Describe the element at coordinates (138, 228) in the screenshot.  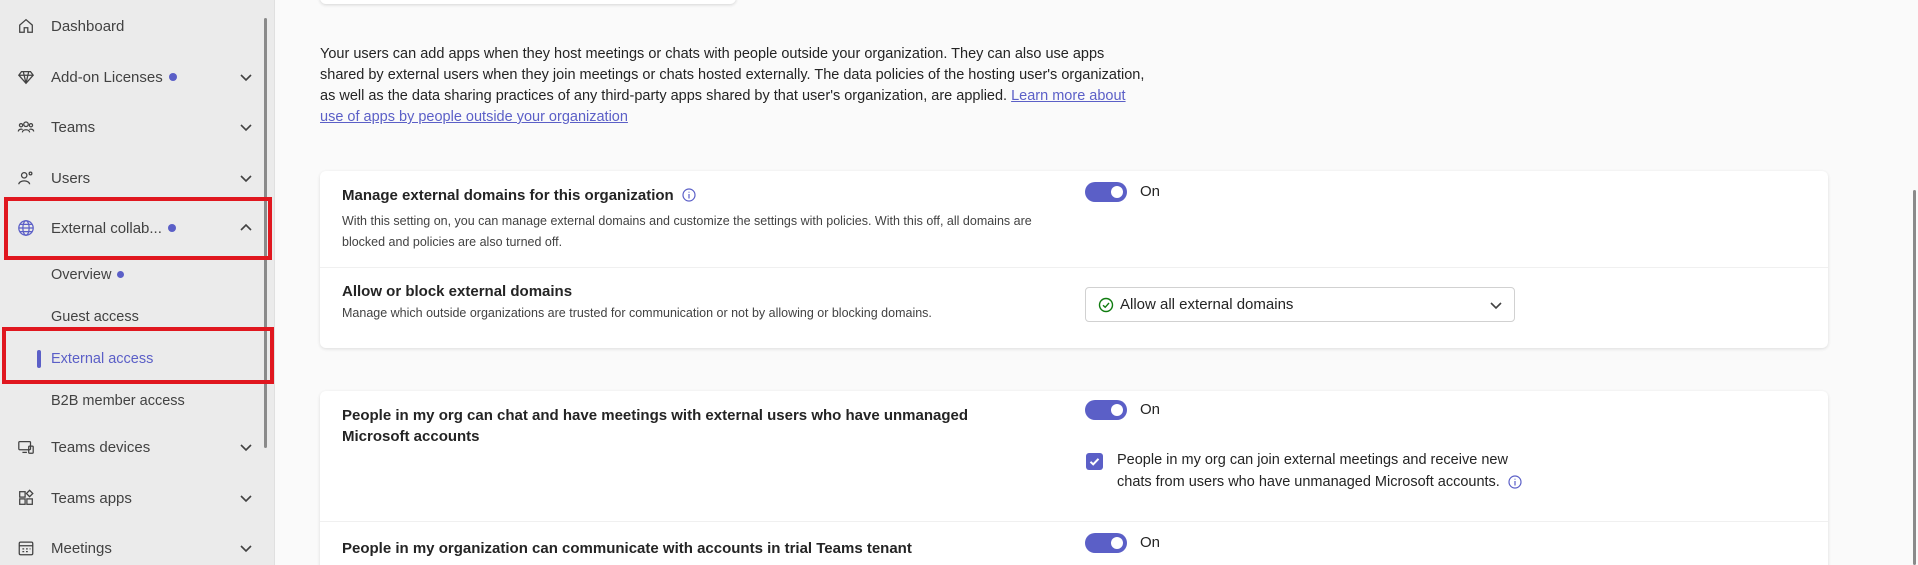
I see `highlight-box-external-collab` at that location.